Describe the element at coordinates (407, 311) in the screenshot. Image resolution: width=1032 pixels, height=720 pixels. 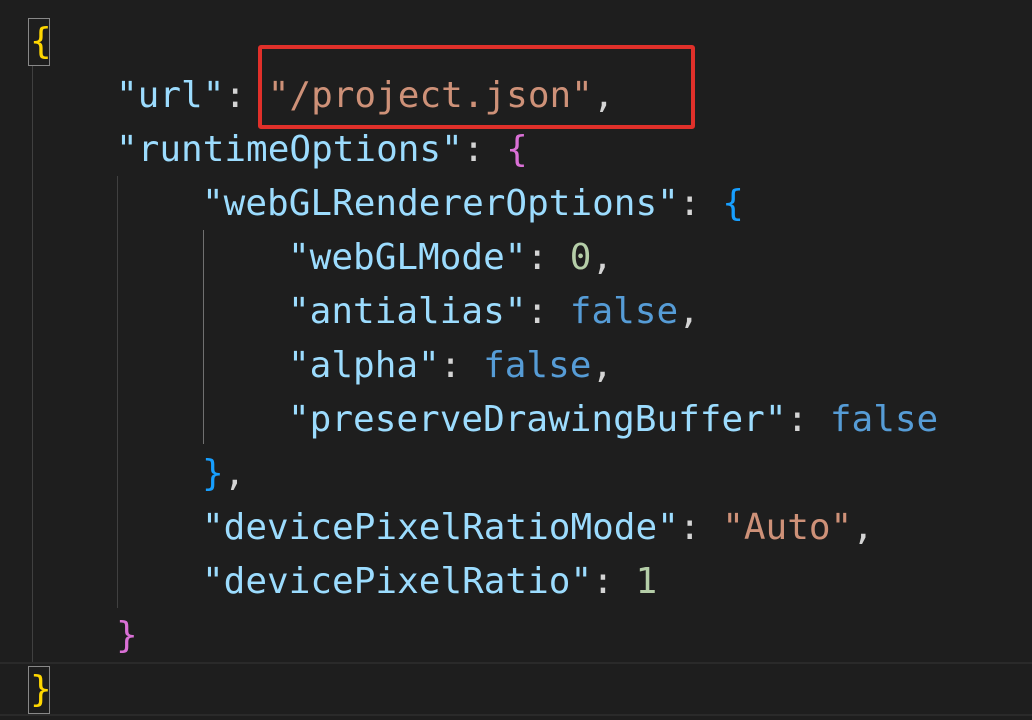
I see `antialias-key: "antialias"` at that location.